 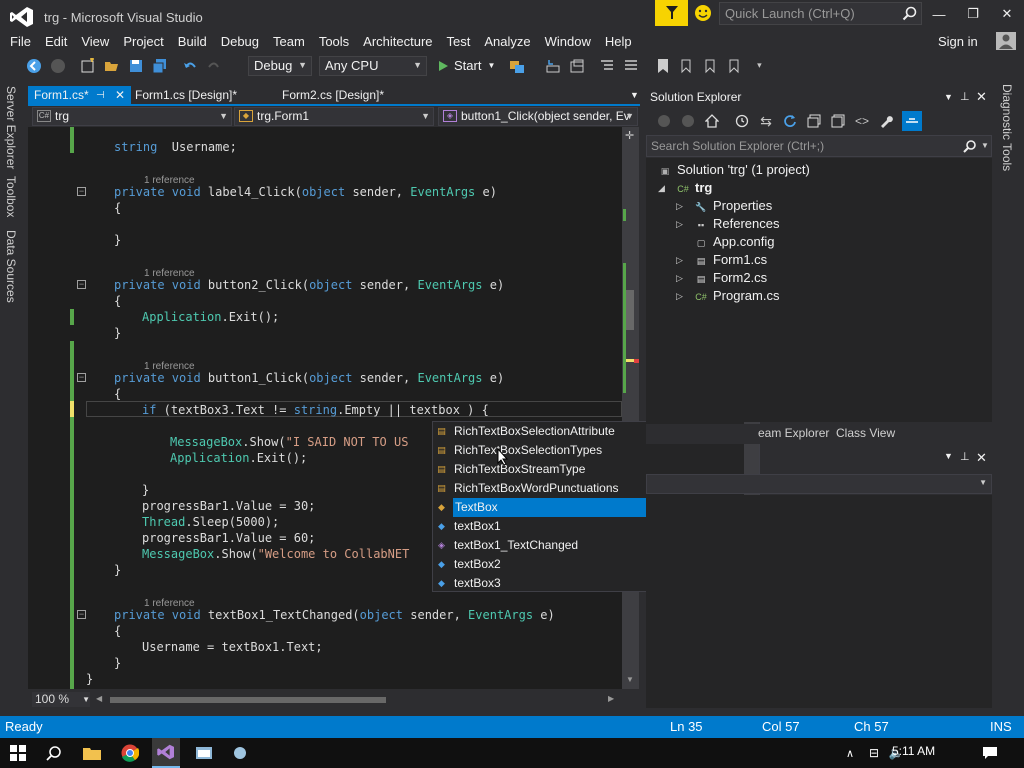 What do you see at coordinates (862, 121) in the screenshot?
I see `view-code-icon: <>` at bounding box center [862, 121].